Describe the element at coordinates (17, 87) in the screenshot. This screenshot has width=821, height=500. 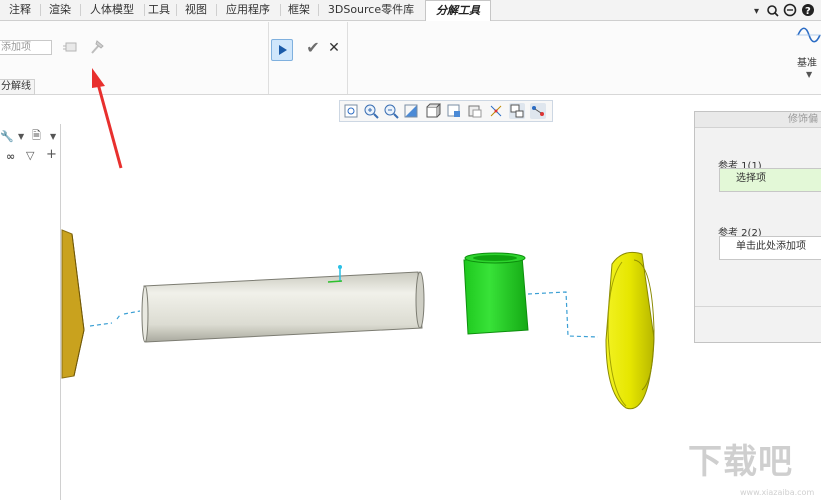
I see `explode-line-group-label: 分解线` at that location.